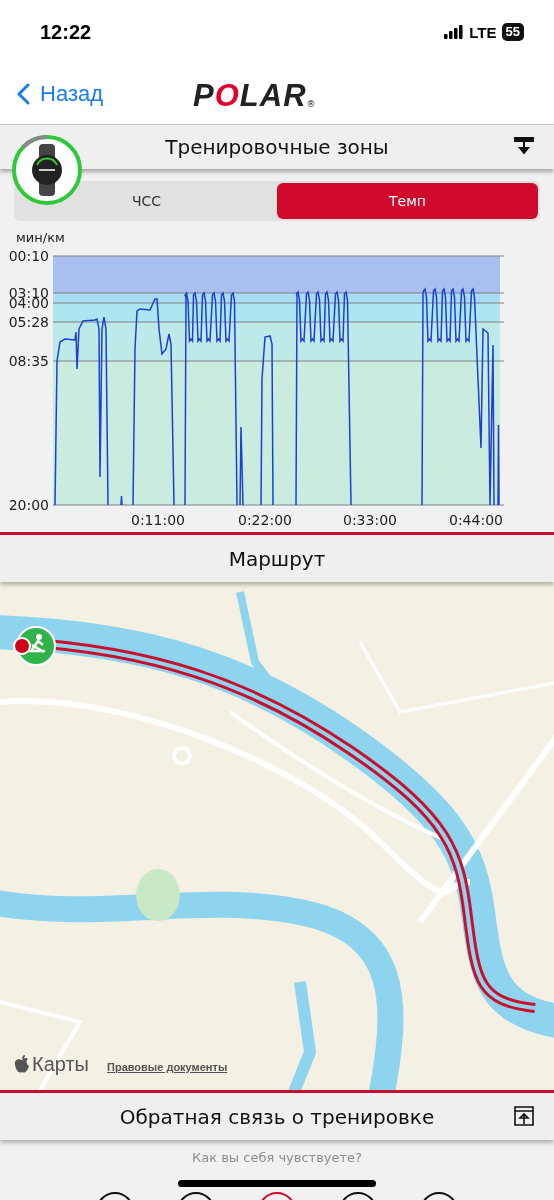  I want to click on section-title: Обратная связь о тренировке, so click(277, 1116).